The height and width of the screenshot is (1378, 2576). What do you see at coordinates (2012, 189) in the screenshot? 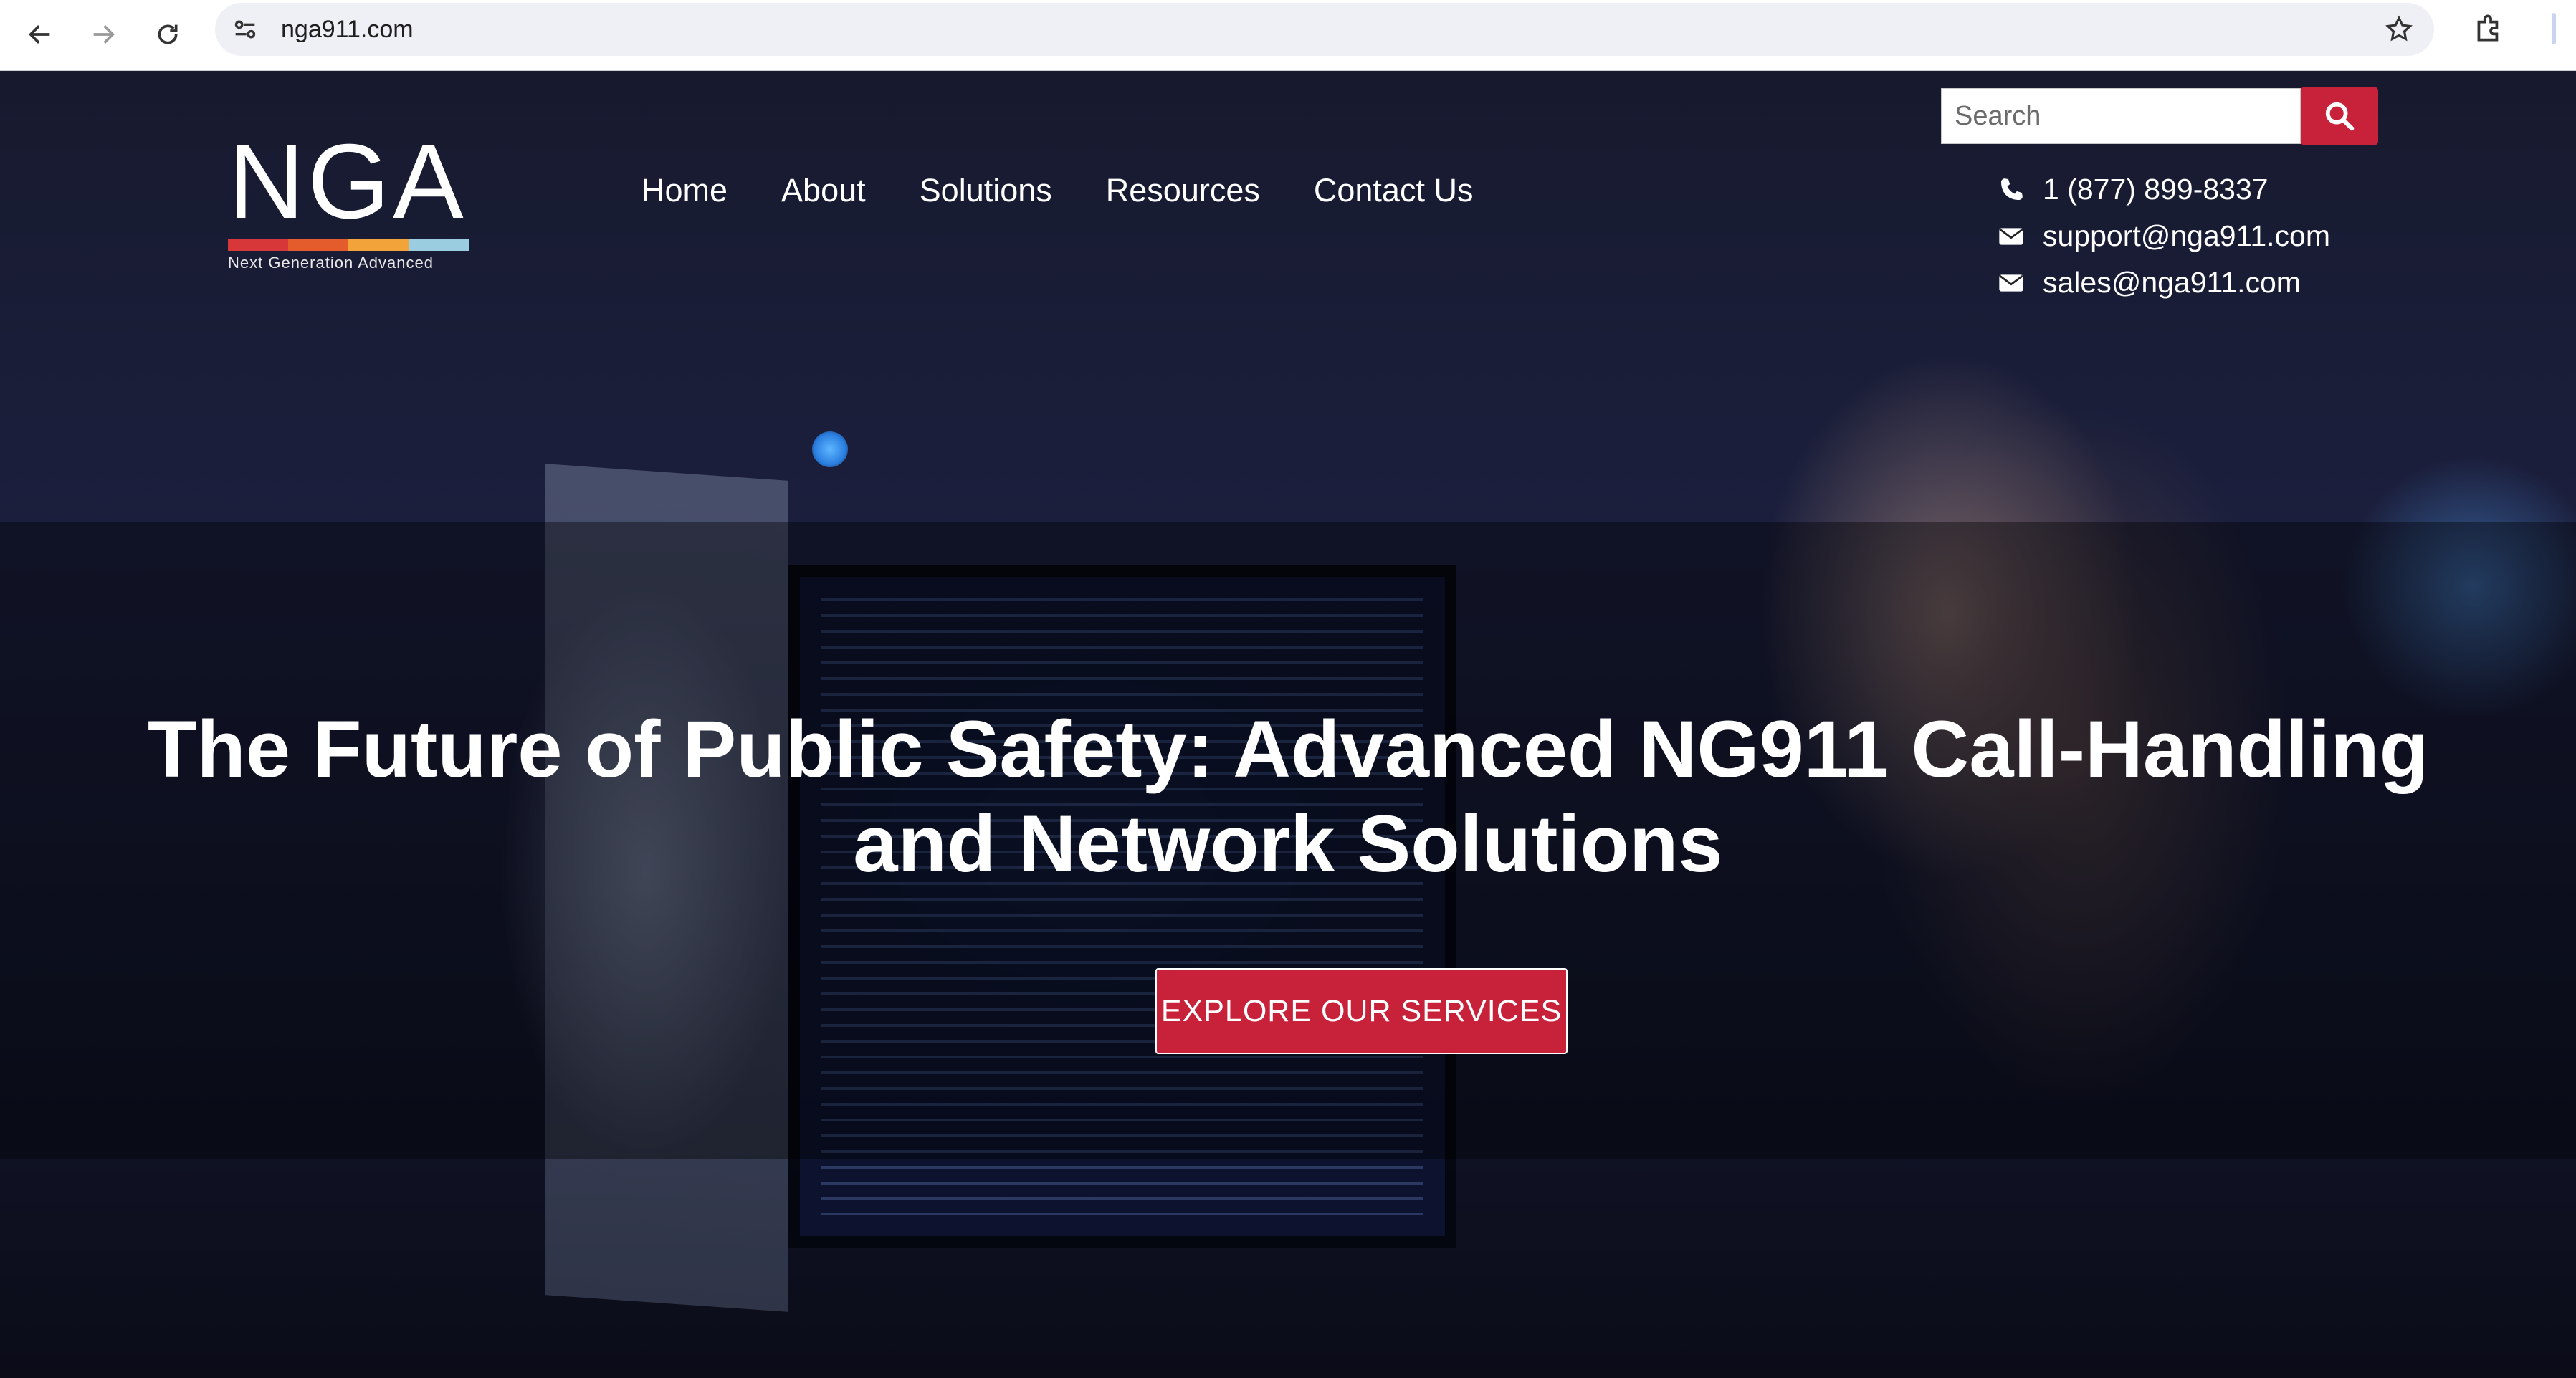
I see `phone-icon` at bounding box center [2012, 189].